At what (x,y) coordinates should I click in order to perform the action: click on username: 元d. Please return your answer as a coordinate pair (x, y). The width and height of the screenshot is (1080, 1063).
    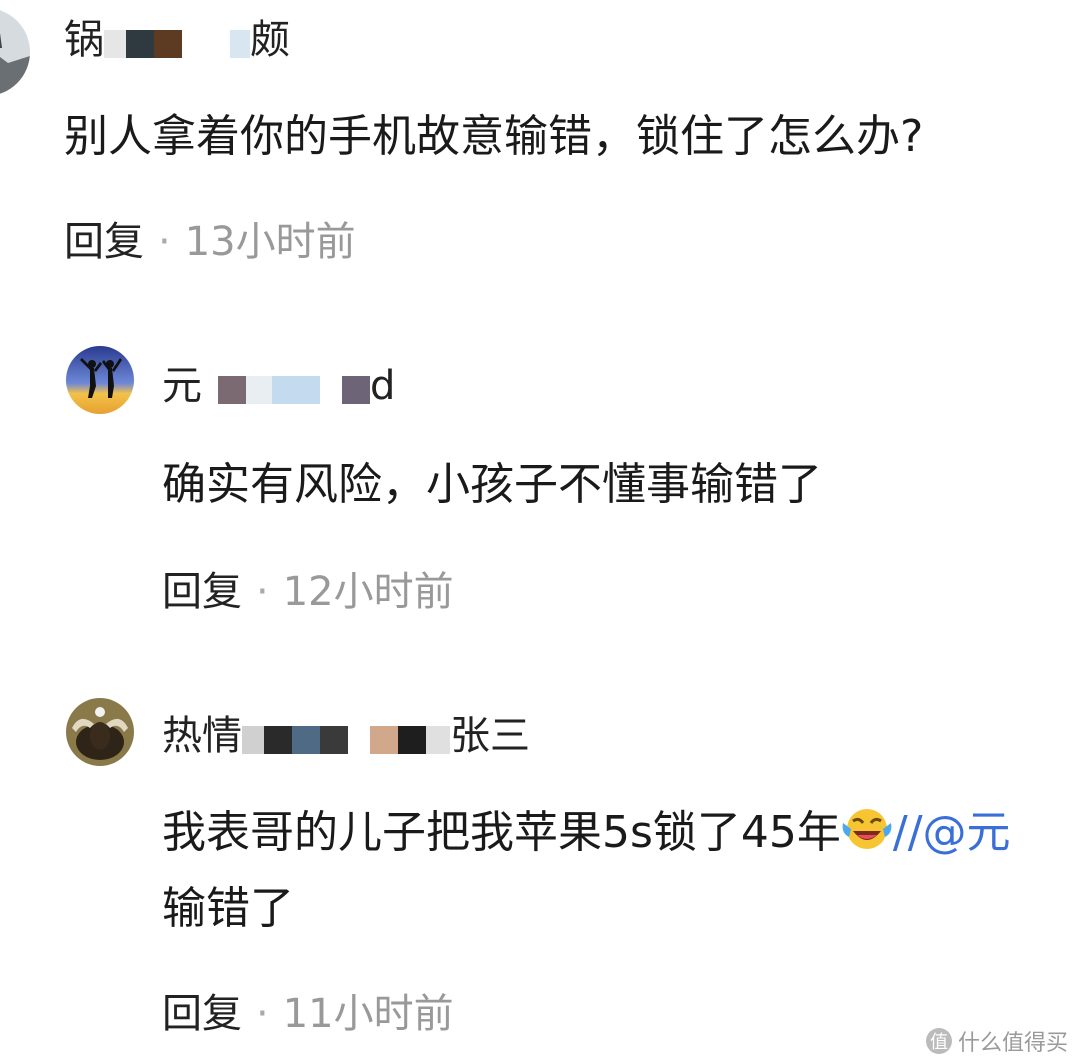
    Looking at the image, I should click on (278, 387).